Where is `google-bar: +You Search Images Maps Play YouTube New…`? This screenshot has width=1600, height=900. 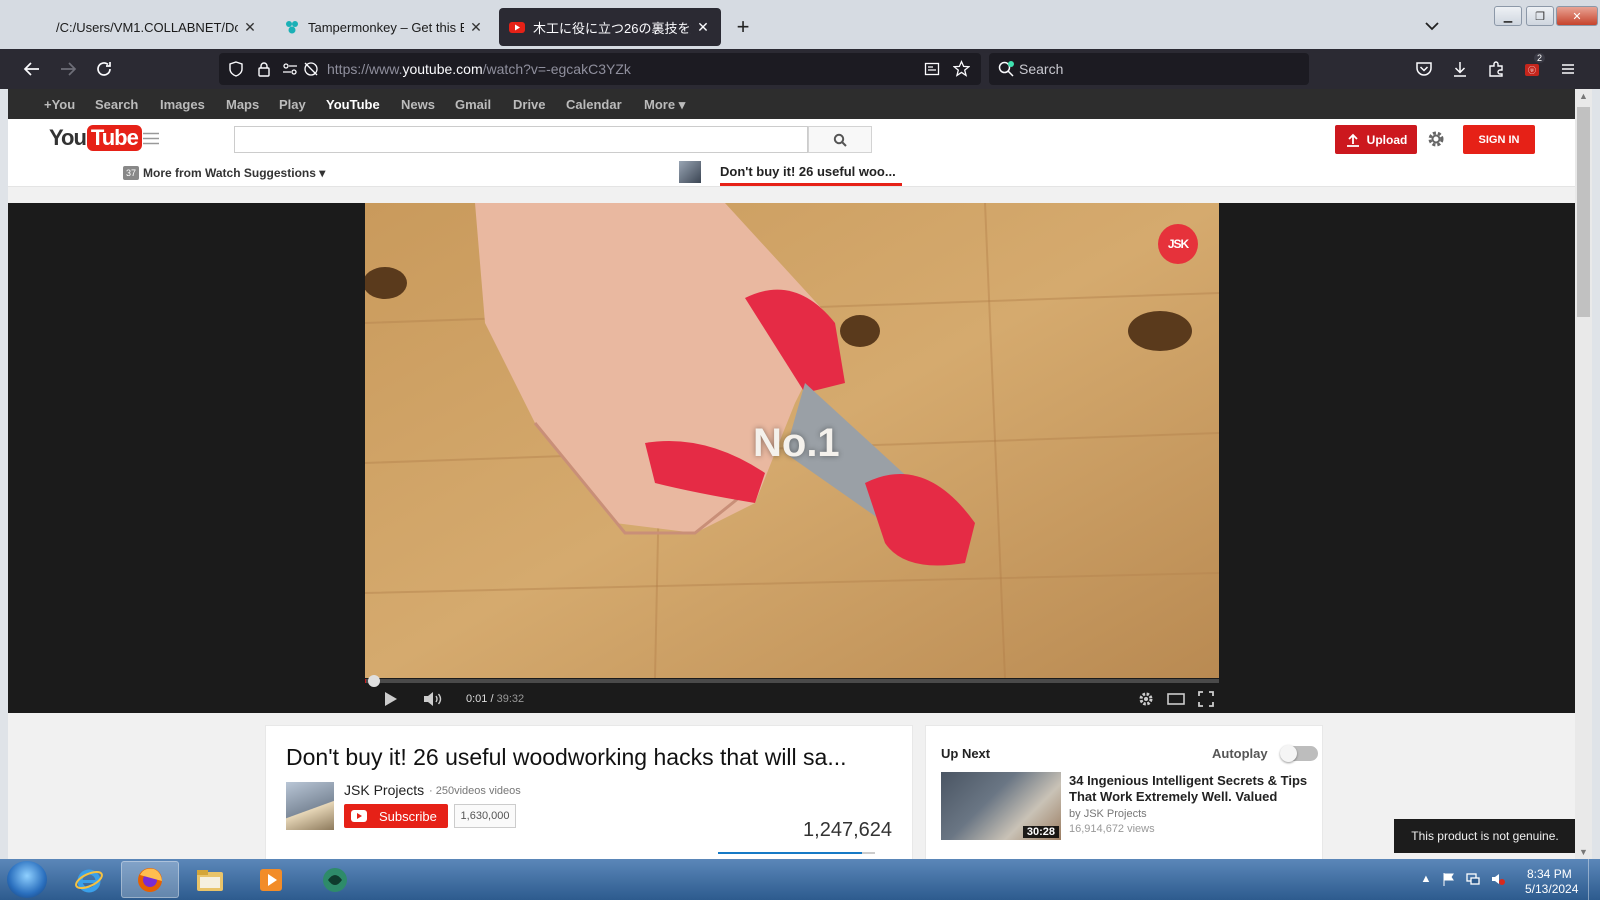
google-bar: +You Search Images Maps Play YouTube New… is located at coordinates (791, 104).